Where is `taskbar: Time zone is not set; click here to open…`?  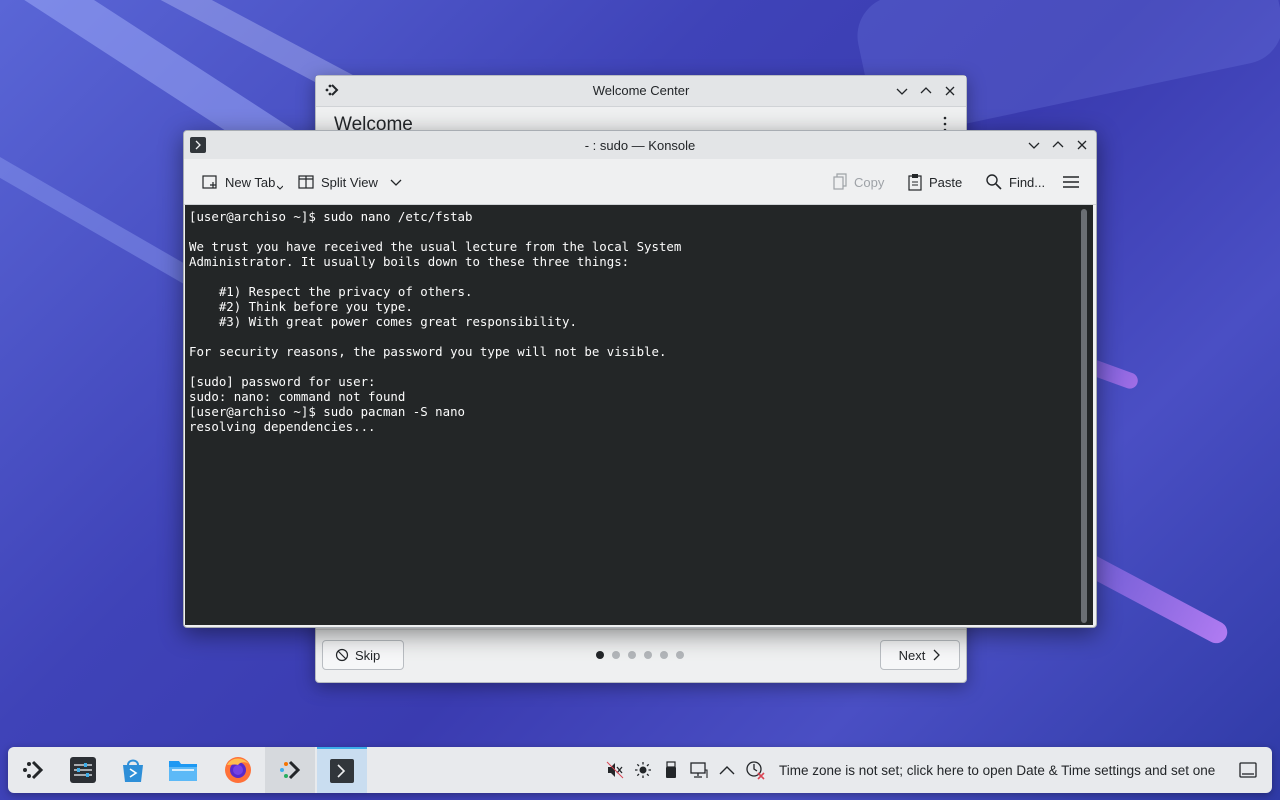
taskbar: Time zone is not set; click here to open… is located at coordinates (640, 770).